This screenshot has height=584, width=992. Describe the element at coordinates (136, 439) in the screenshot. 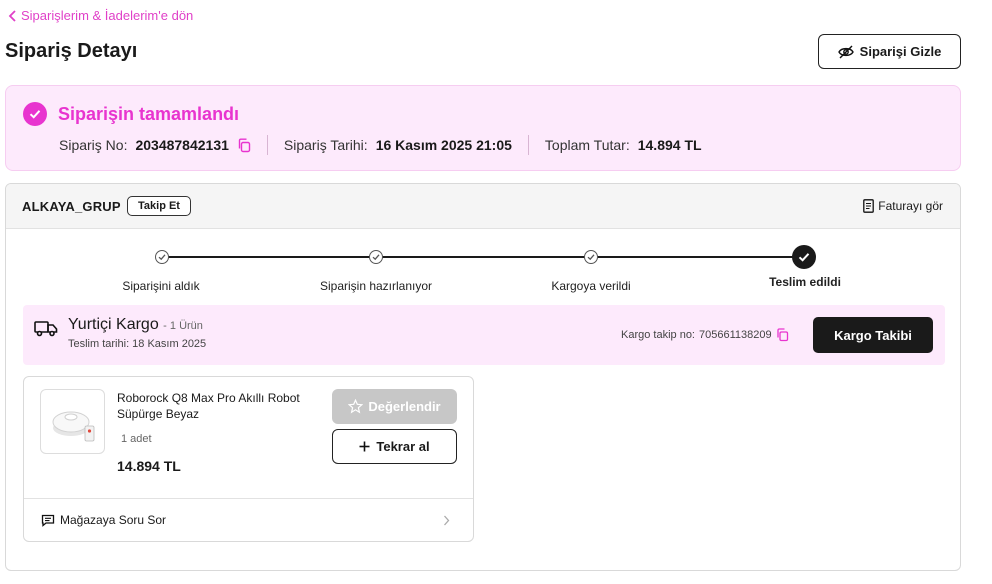

I see `product-quantity: 1 adet` at that location.